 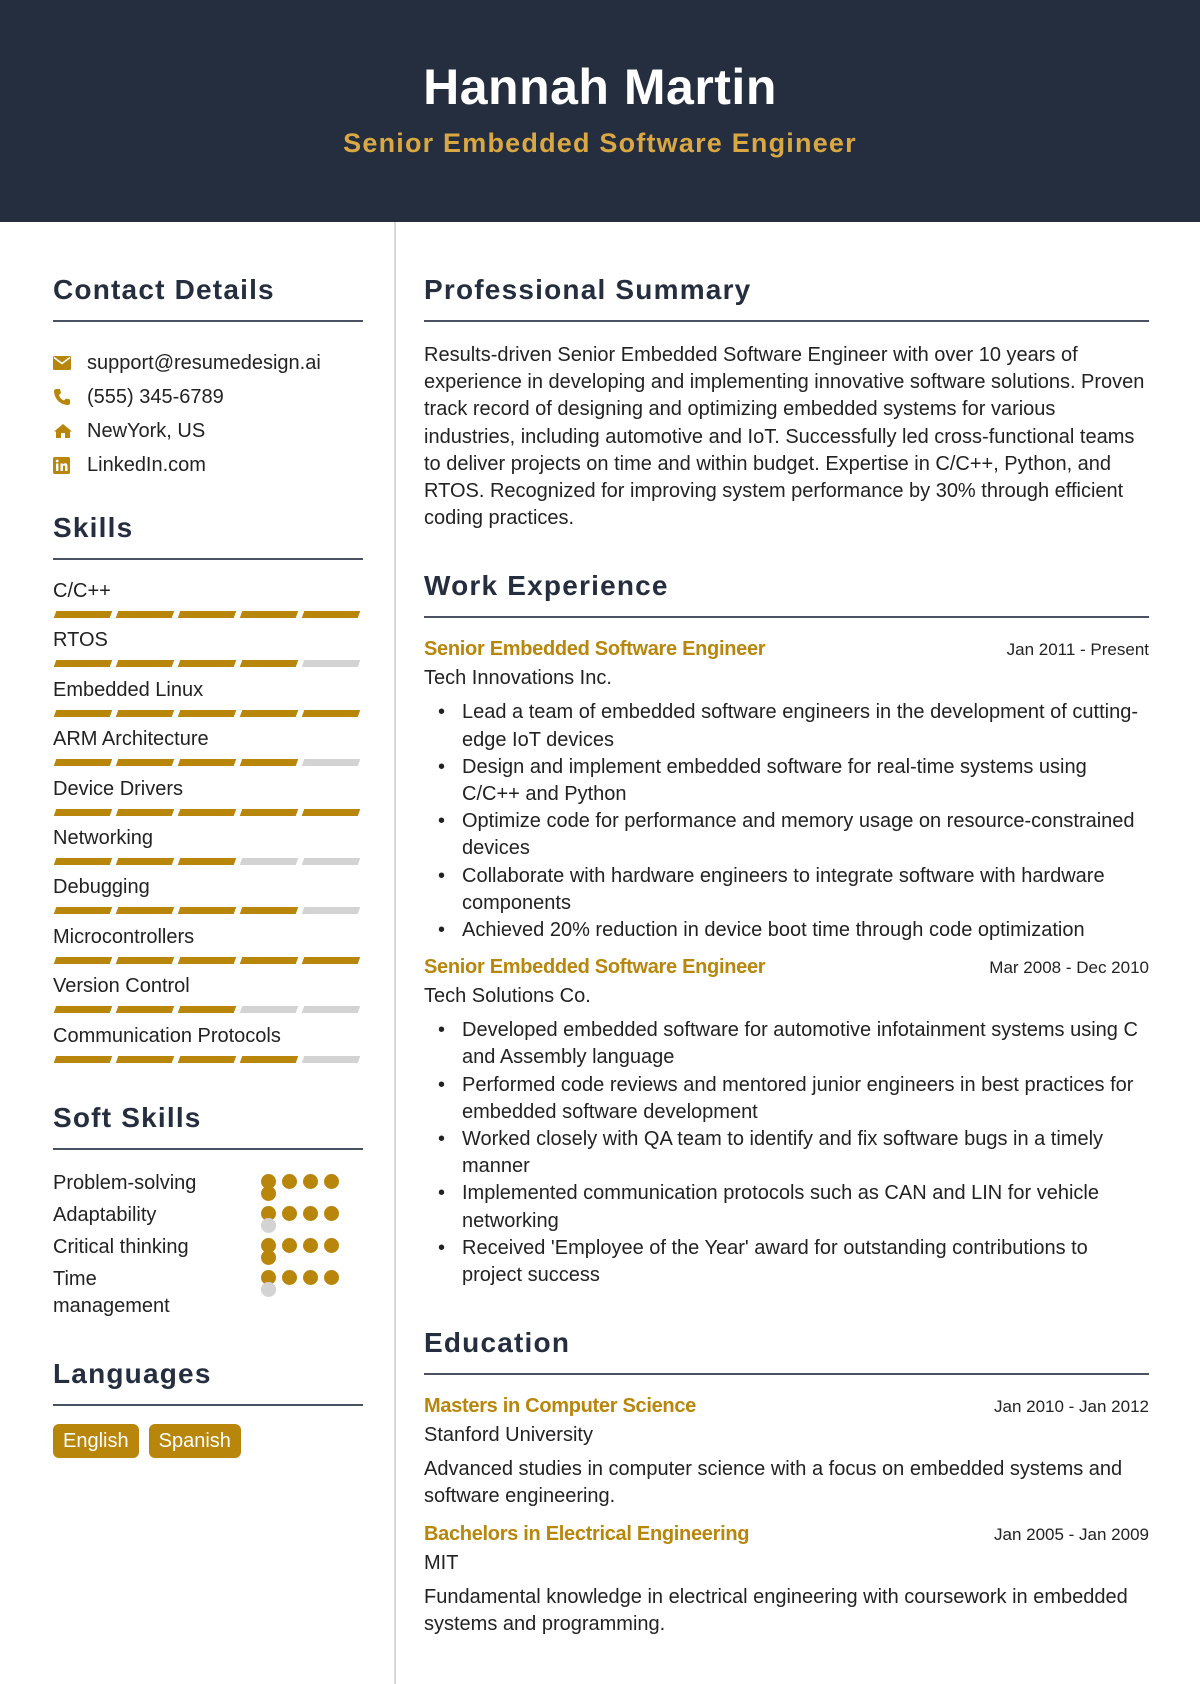 What do you see at coordinates (167, 1035) in the screenshot?
I see `skill-name: Communication Protocols` at bounding box center [167, 1035].